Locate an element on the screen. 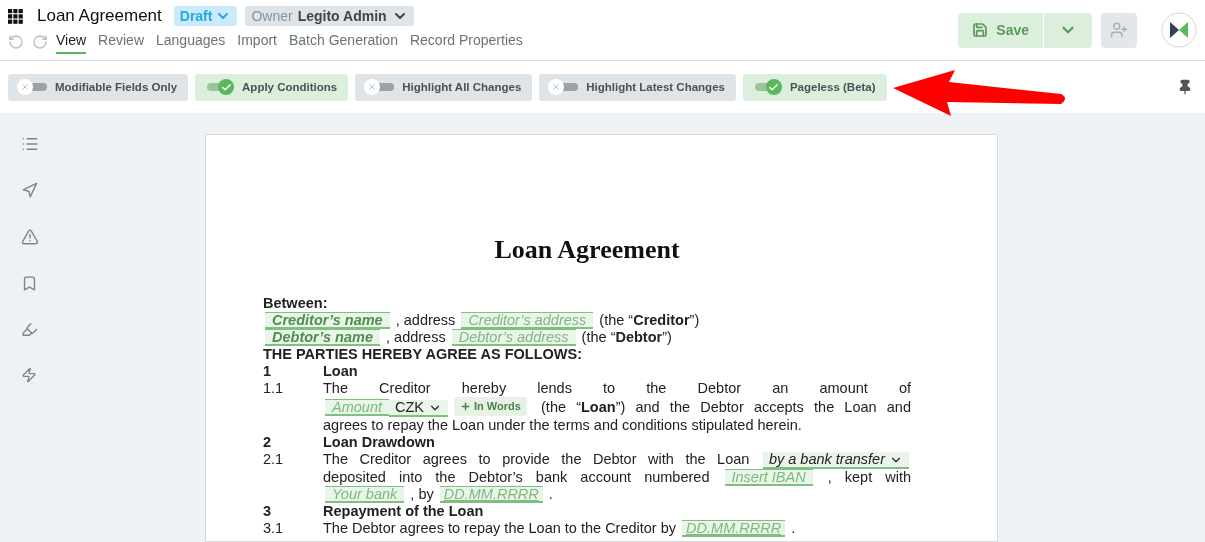  section-heading: Repayment of the Loan is located at coordinates (403, 511).